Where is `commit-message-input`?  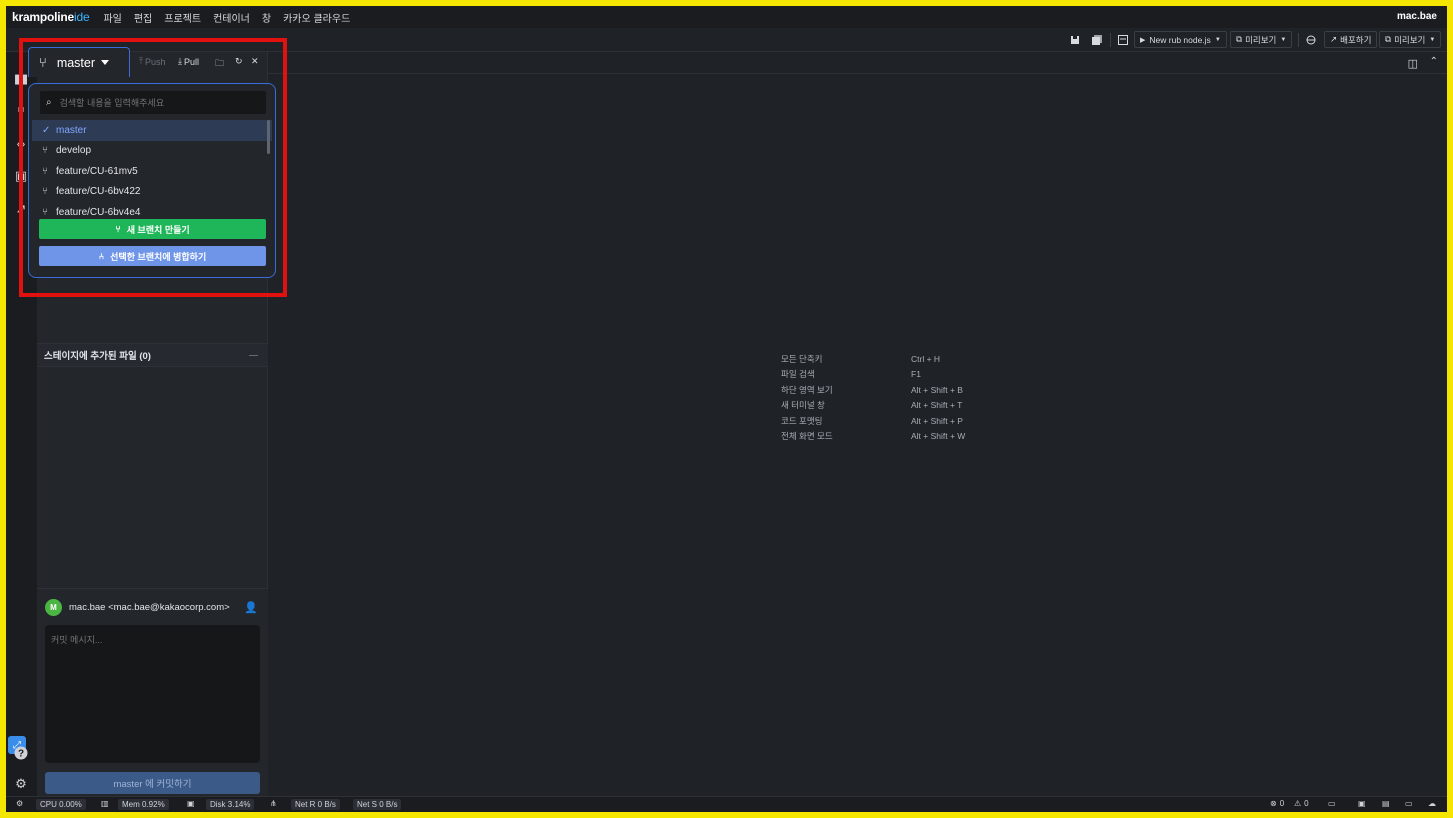
commit-message-input is located at coordinates (152, 694).